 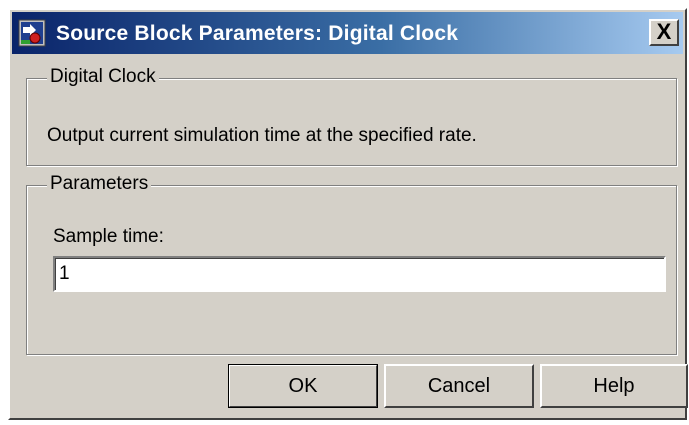 What do you see at coordinates (99, 184) in the screenshot?
I see `parameters-group-legend: Parameters` at bounding box center [99, 184].